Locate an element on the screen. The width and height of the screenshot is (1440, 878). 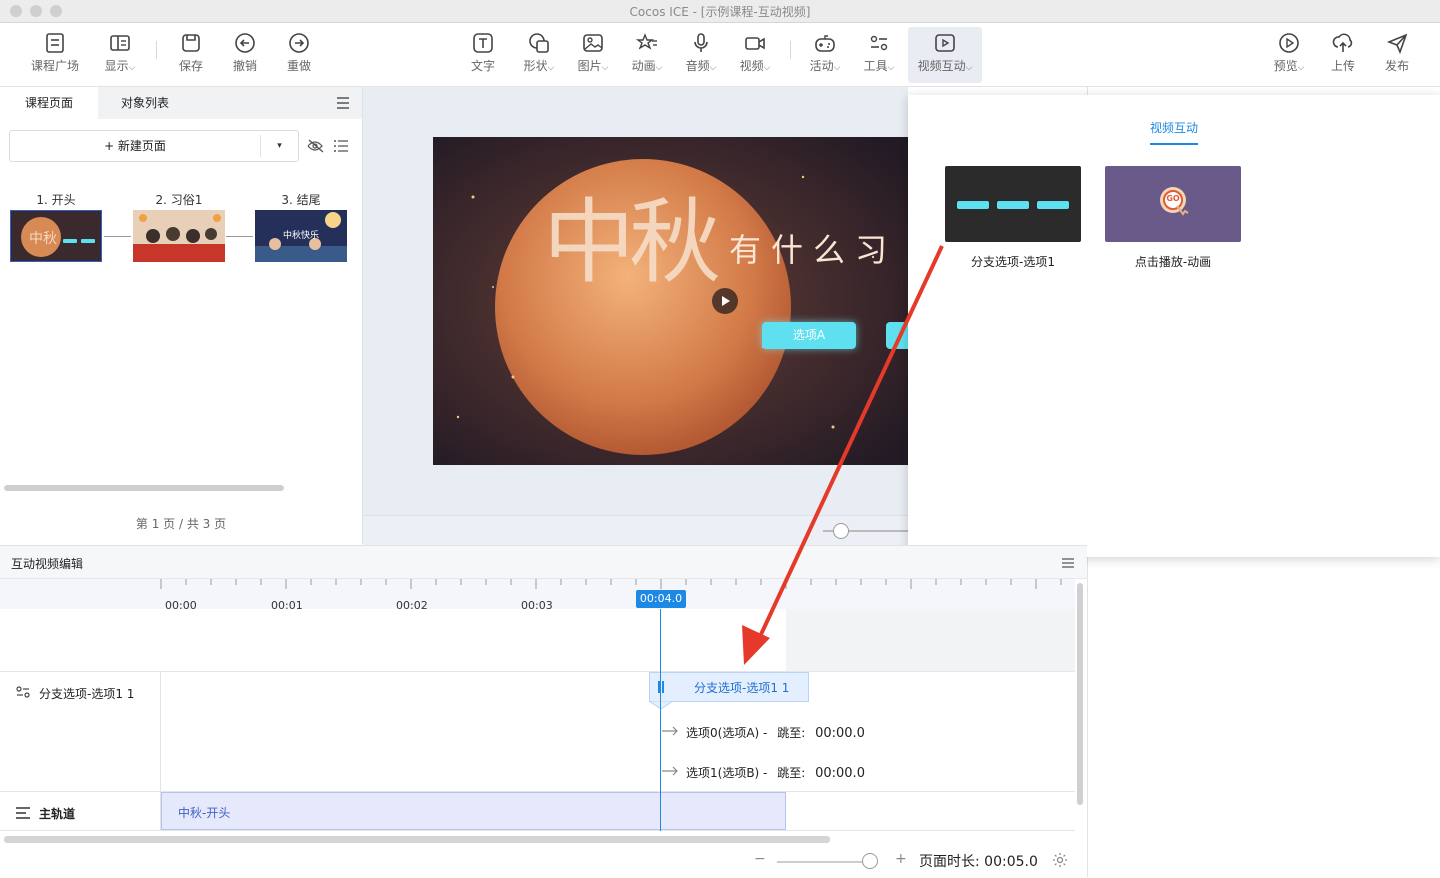
stage-preview: 中秋 有什么习 选项A is located at coordinates (670, 301).